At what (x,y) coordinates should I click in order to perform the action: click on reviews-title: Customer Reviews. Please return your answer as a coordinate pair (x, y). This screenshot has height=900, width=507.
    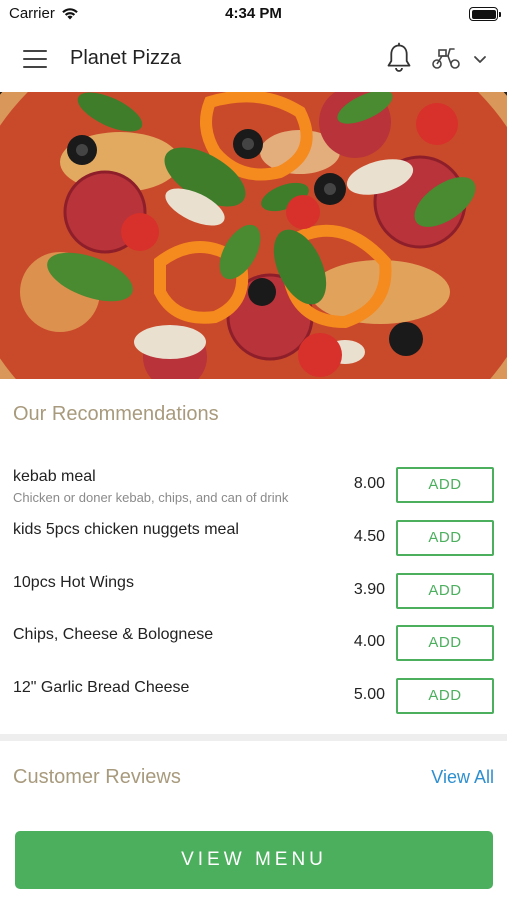
    Looking at the image, I should click on (97, 777).